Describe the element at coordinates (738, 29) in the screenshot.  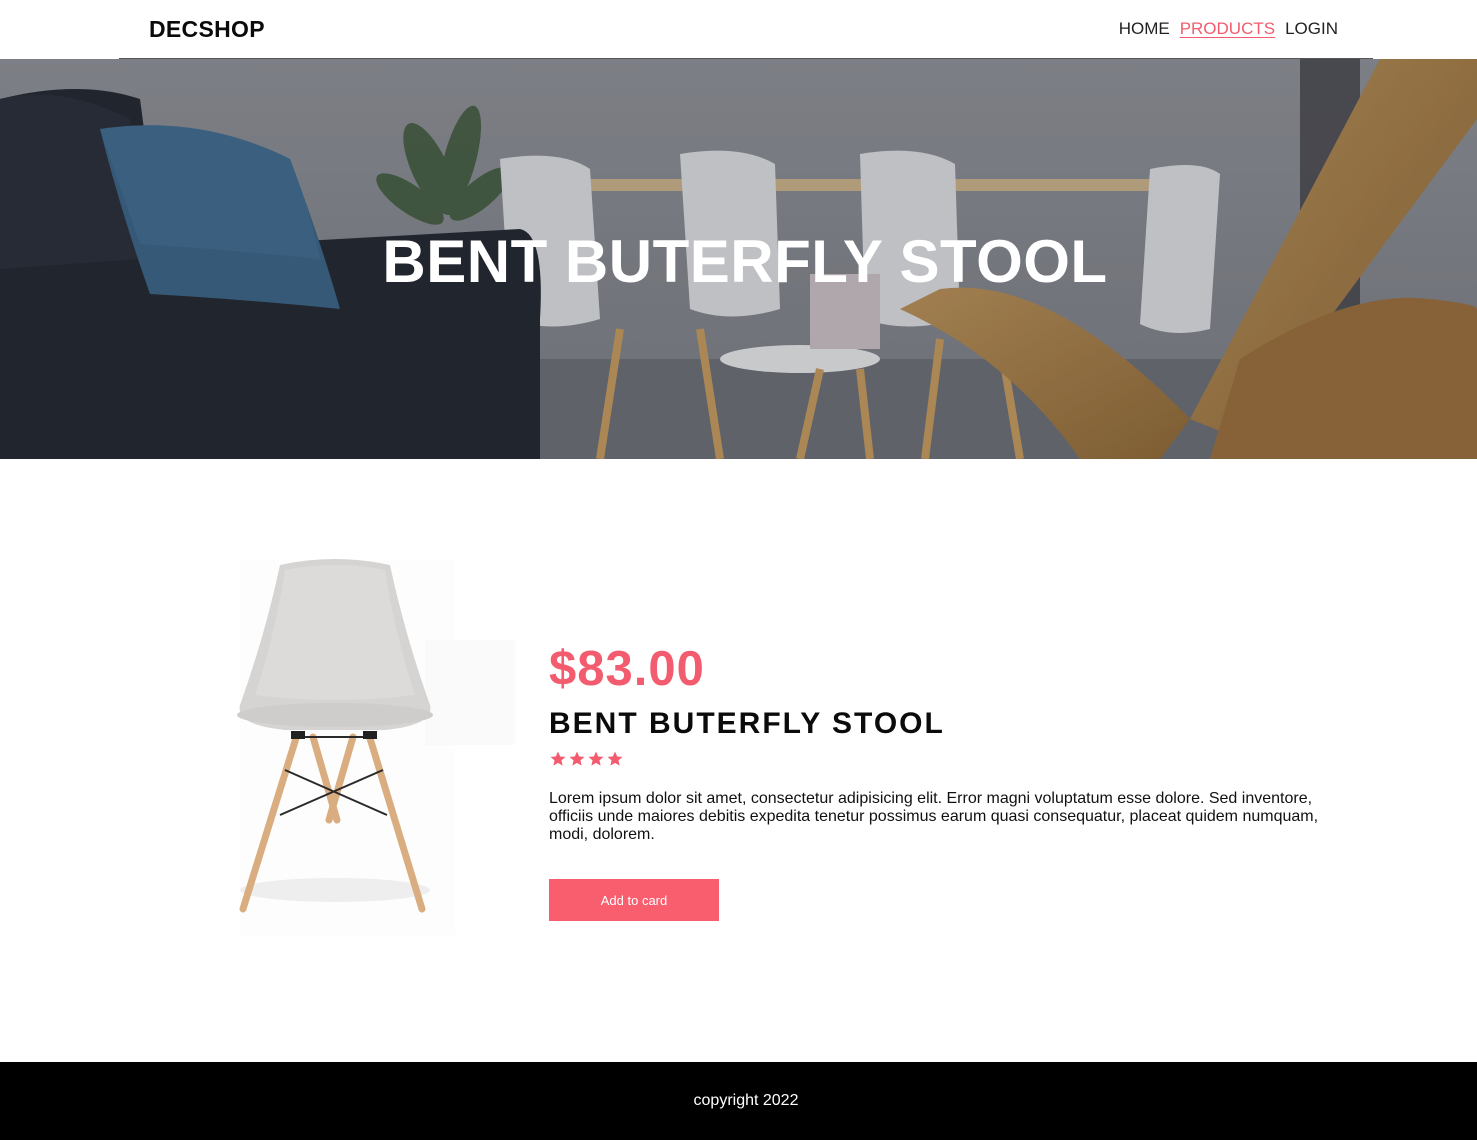
I see `site-header: DECSHOP HOME PRODUCTS LOGIN` at that location.